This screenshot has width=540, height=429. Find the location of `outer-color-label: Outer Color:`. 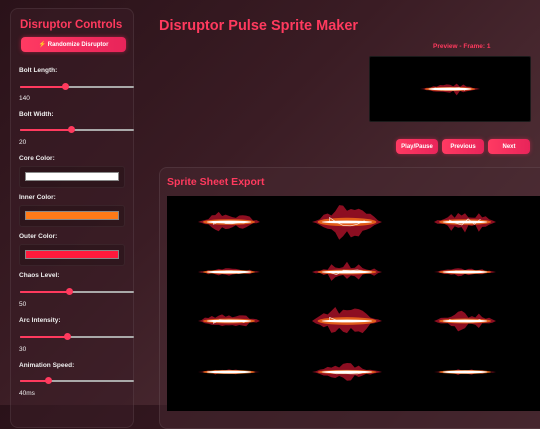

outer-color-label: Outer Color: is located at coordinates (38, 236).